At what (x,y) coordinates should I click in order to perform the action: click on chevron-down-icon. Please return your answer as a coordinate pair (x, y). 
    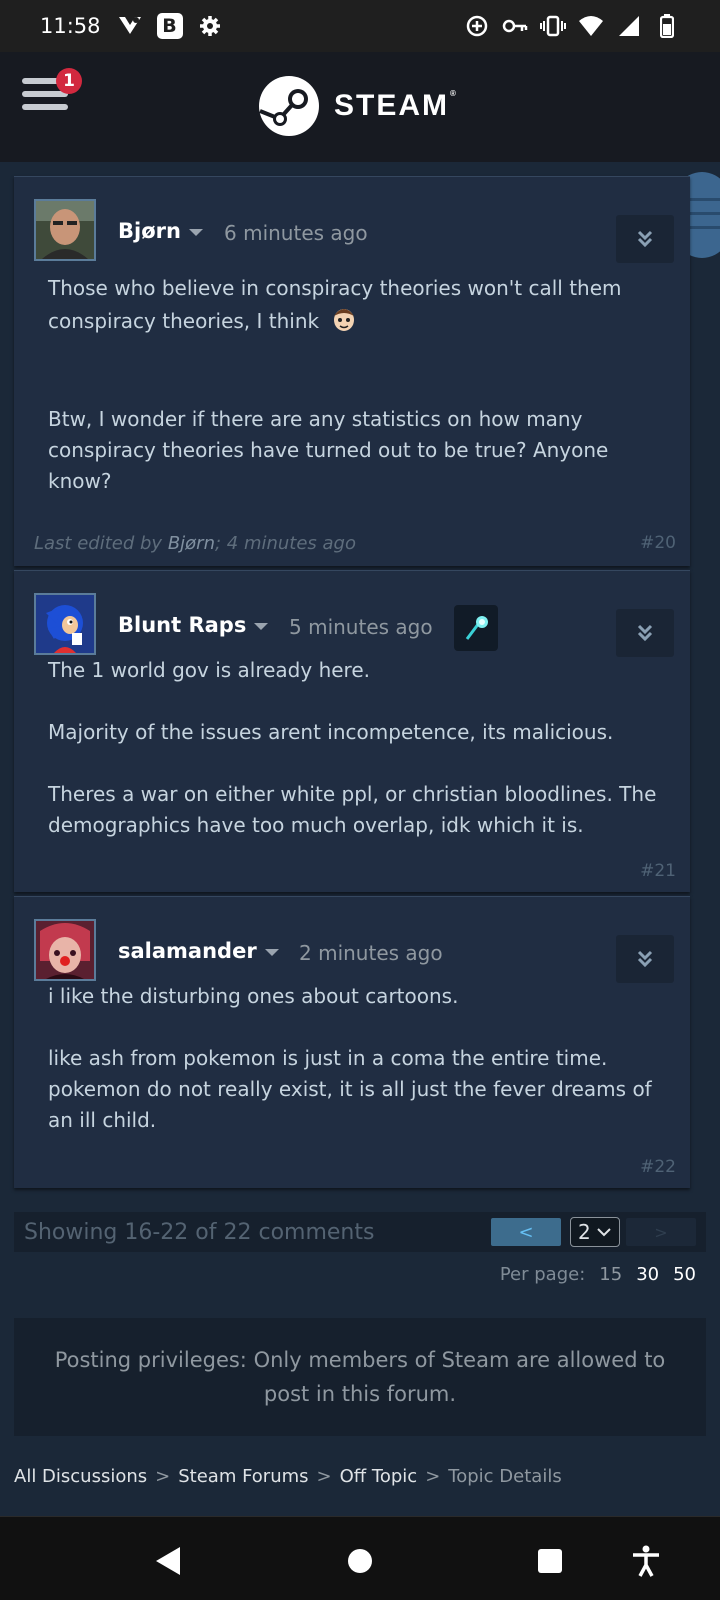
    Looking at the image, I should click on (604, 1232).